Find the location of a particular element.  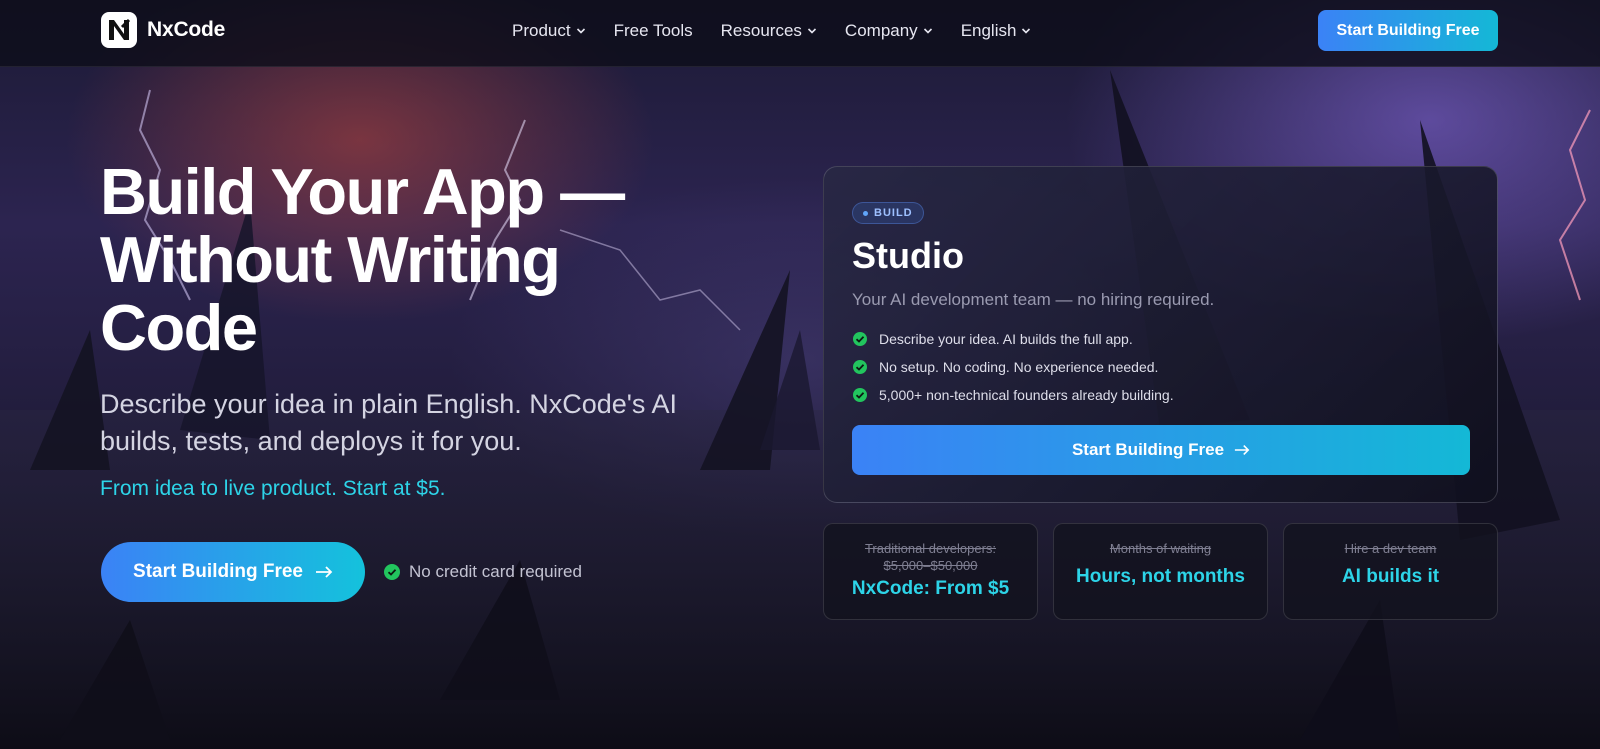

hero-title-line: Code is located at coordinates (179, 327).